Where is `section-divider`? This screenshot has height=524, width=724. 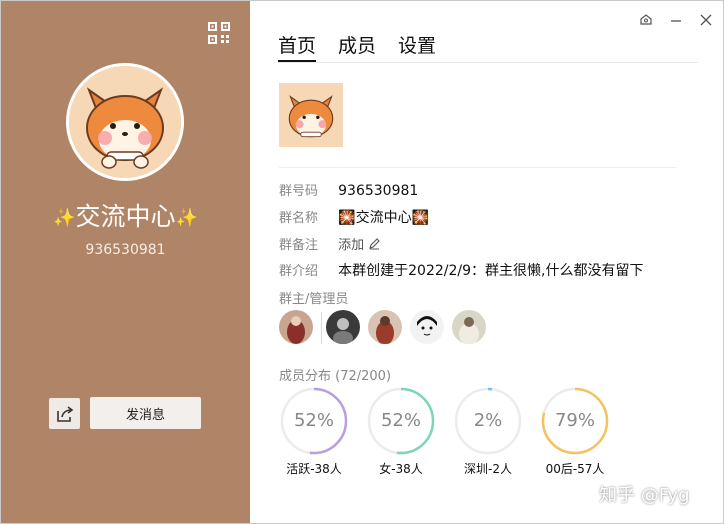
section-divider is located at coordinates (477, 167).